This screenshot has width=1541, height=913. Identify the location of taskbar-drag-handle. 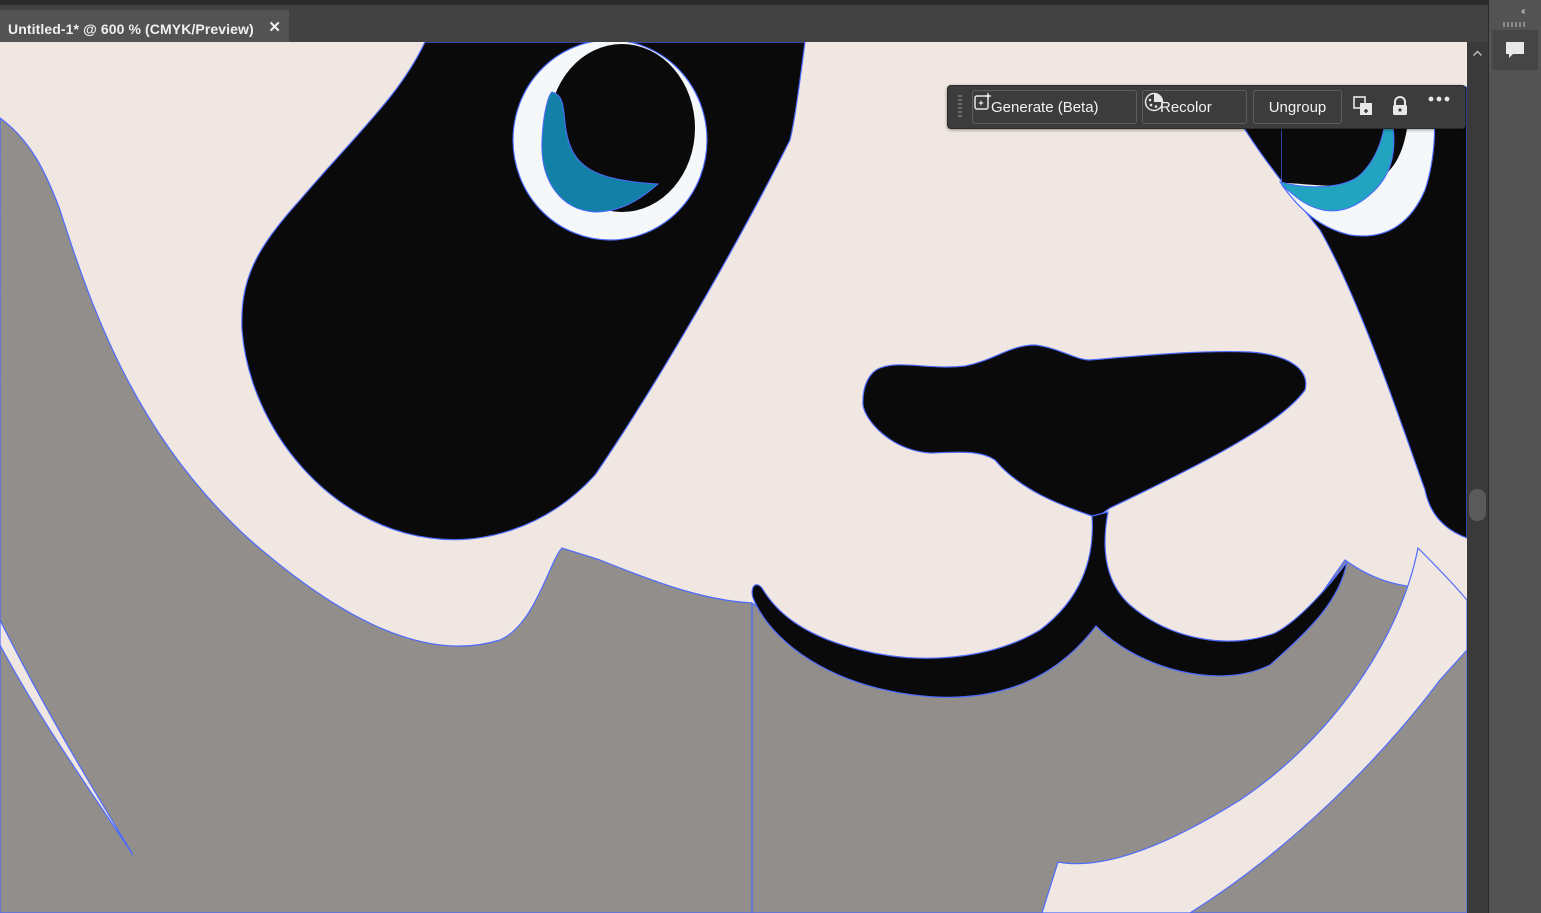
(960, 107).